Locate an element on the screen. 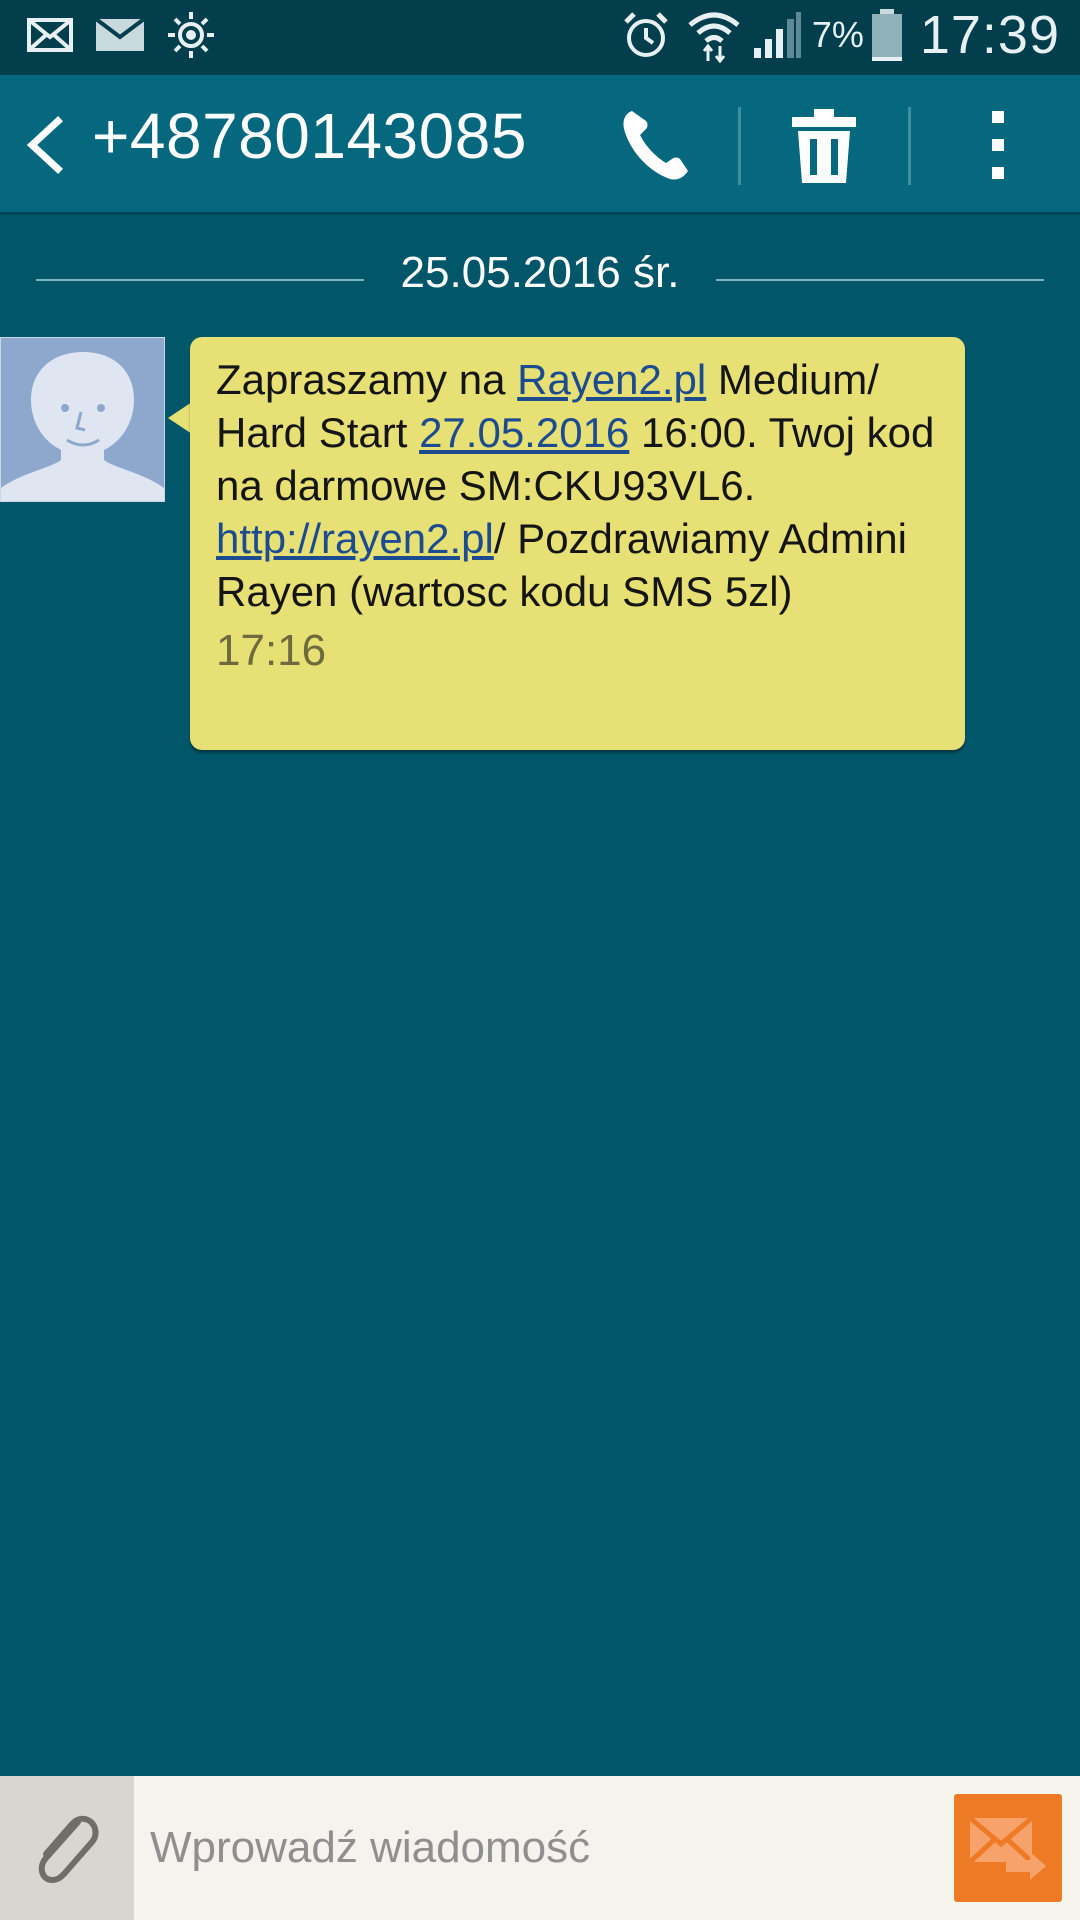 This screenshot has width=1080, height=1920. trash-icon is located at coordinates (824, 146).